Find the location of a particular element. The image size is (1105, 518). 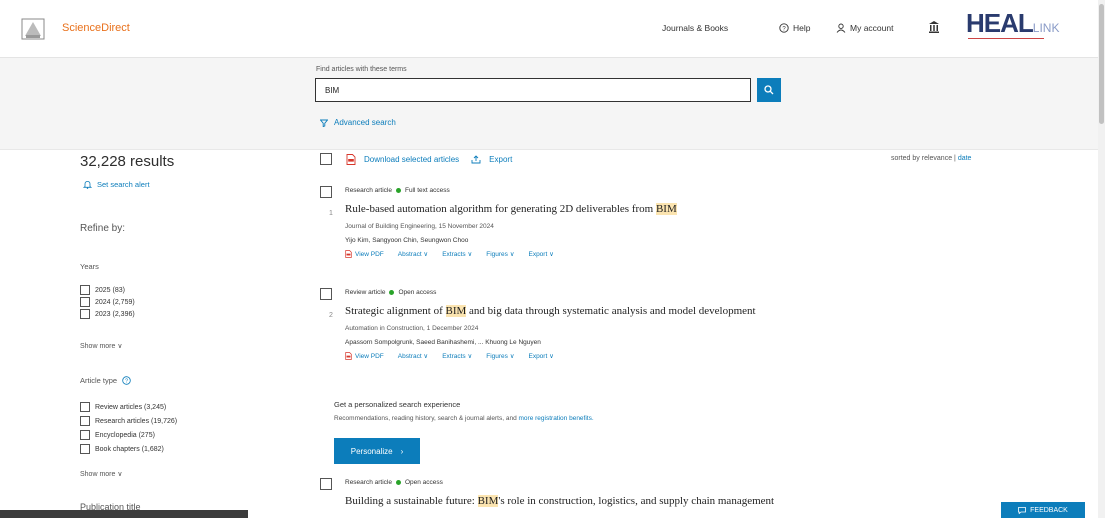

article-type-heading: Article type ? is located at coordinates (105, 380).